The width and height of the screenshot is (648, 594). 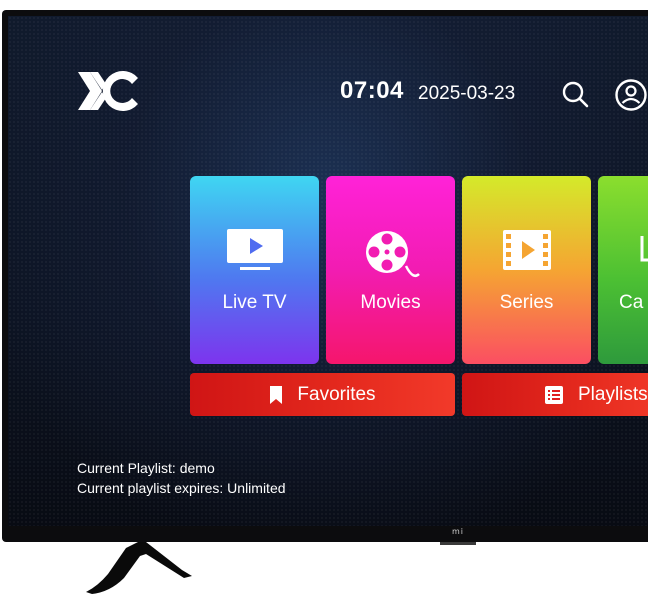 What do you see at coordinates (623, 270) in the screenshot?
I see `tile-catch-up: Ca` at bounding box center [623, 270].